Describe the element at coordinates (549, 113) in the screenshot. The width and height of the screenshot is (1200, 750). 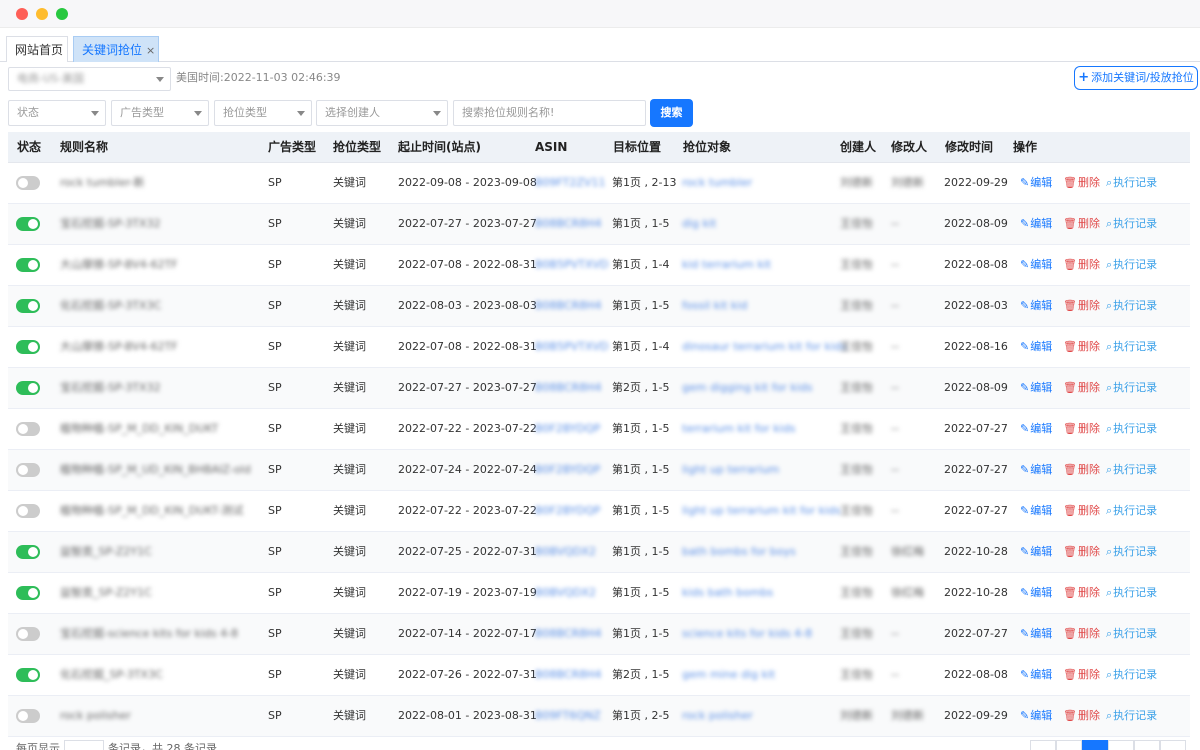
I see `rule-search-input: 搜索抢位规则名称!` at that location.